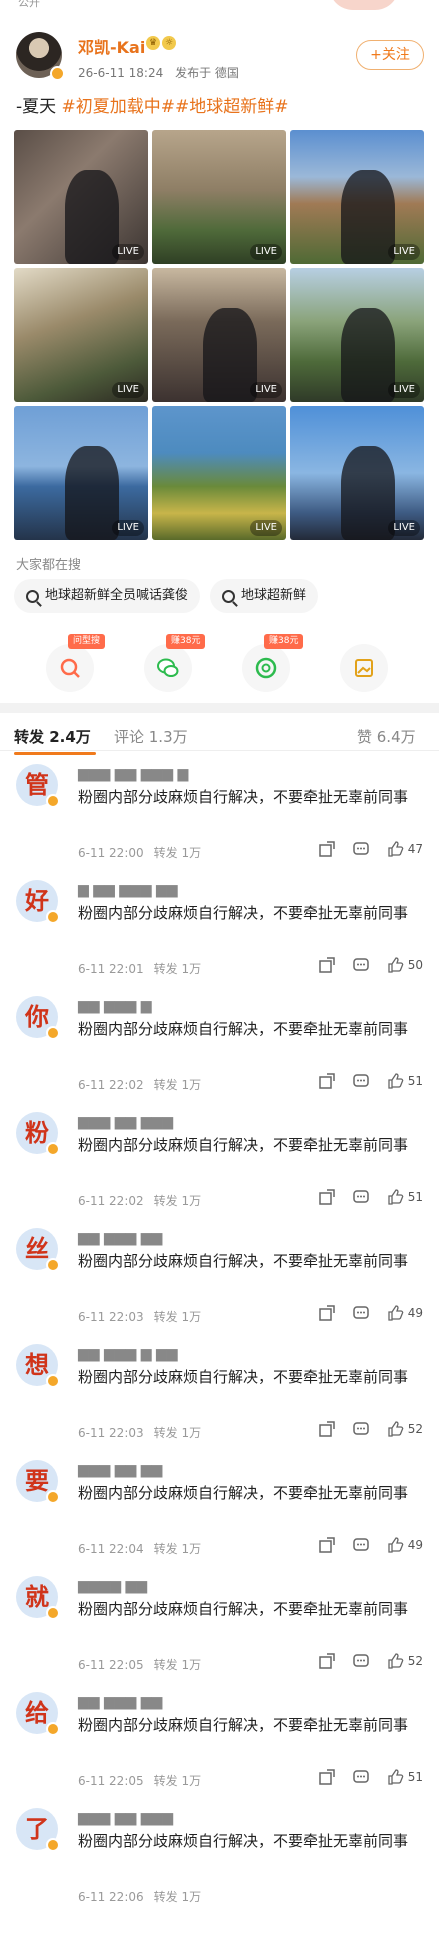  Describe the element at coordinates (404, 965) in the screenshot. I see `like-button: 50` at that location.